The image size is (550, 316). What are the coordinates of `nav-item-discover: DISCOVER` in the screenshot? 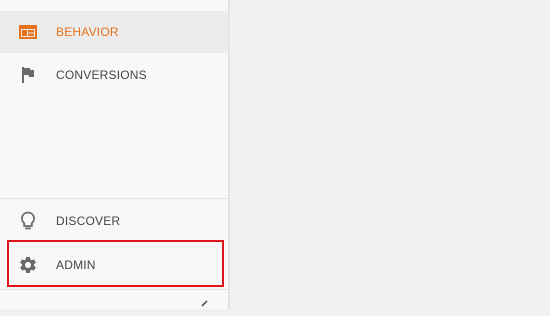 It's located at (114, 221).